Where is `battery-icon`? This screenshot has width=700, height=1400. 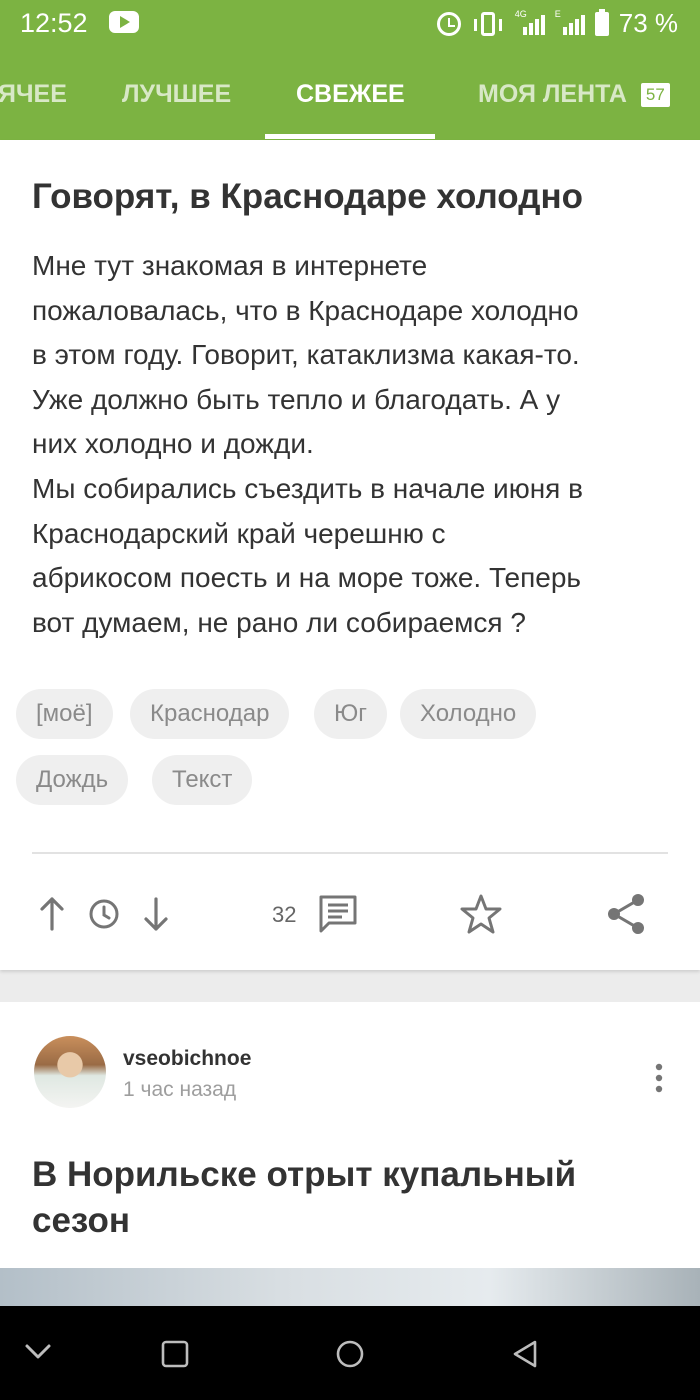
battery-icon is located at coordinates (601, 22).